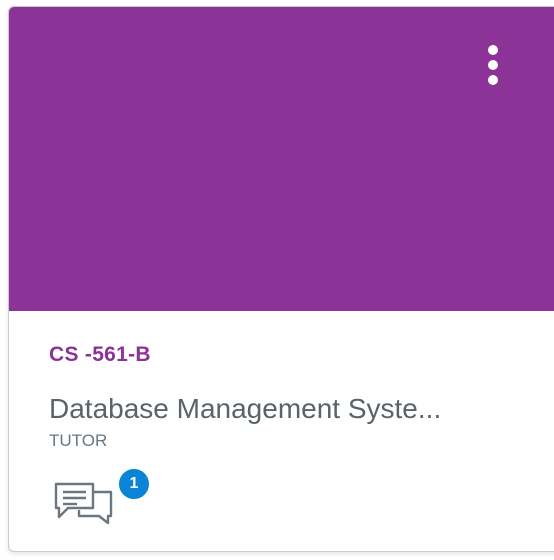 The width and height of the screenshot is (554, 560). I want to click on discussions-link: 1, so click(100, 491).